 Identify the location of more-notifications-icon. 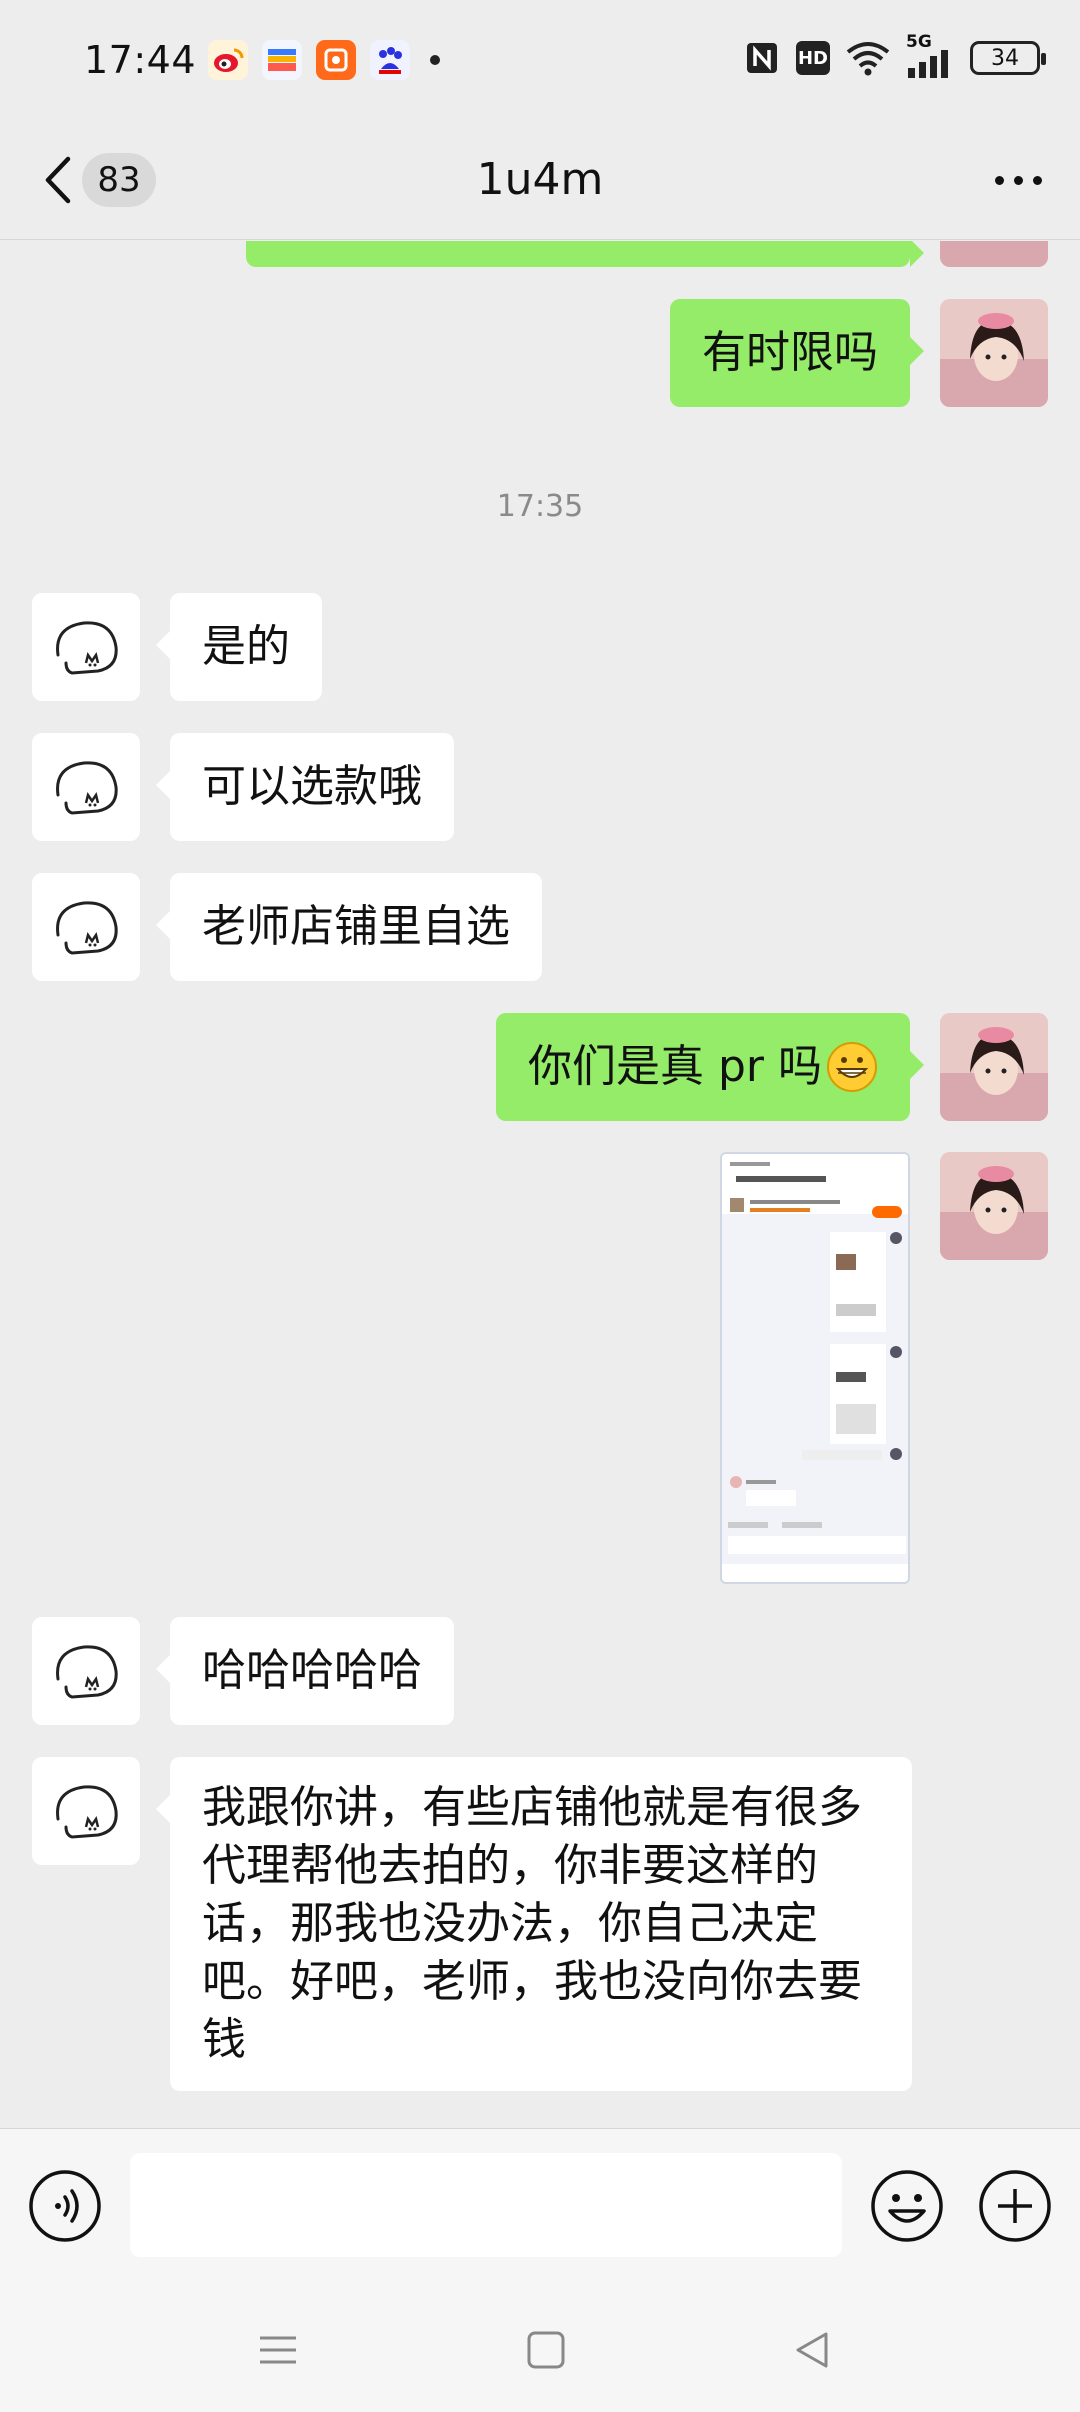
(435, 60).